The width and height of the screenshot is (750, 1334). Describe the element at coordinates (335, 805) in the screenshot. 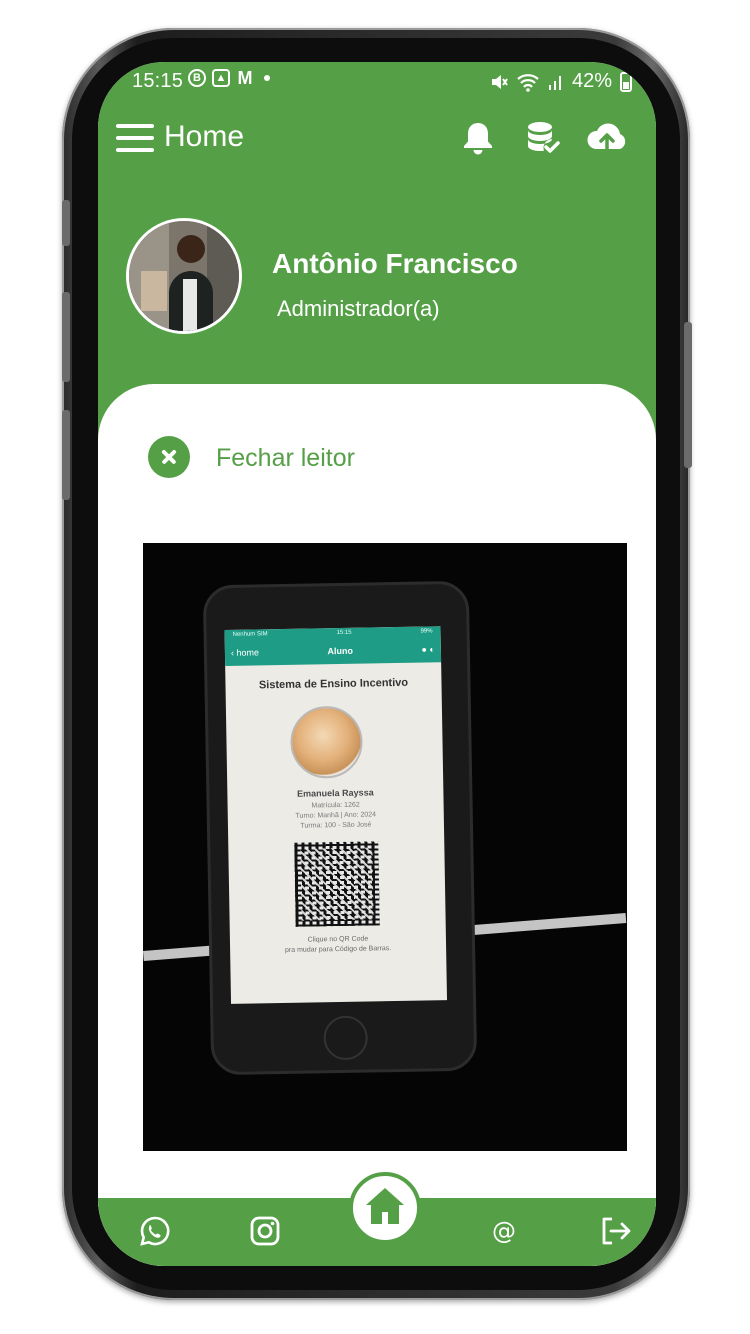

I see `scanned-matricula: Matrícula: 1262` at that location.